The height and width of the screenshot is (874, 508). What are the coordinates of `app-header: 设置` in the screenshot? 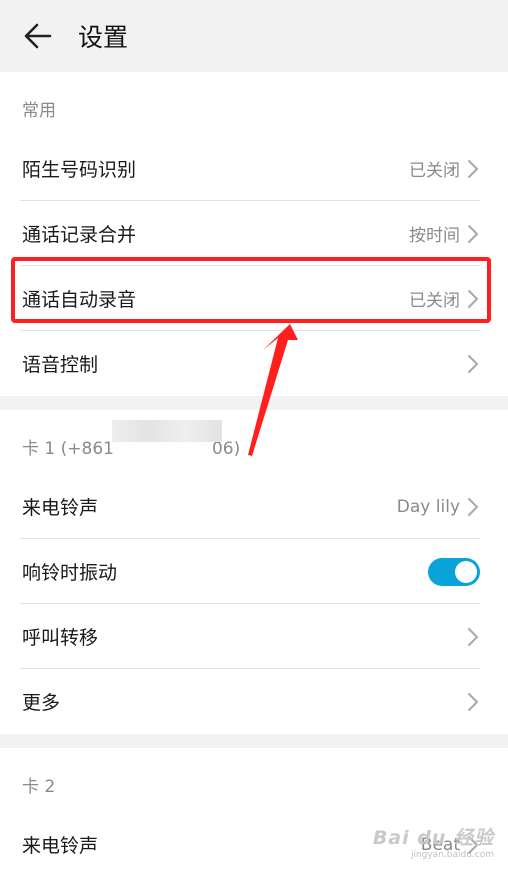 It's located at (254, 36).